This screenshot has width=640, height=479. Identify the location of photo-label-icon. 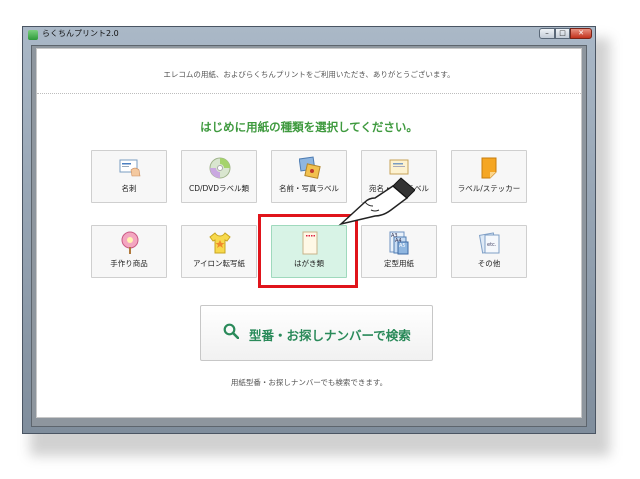
(310, 167).